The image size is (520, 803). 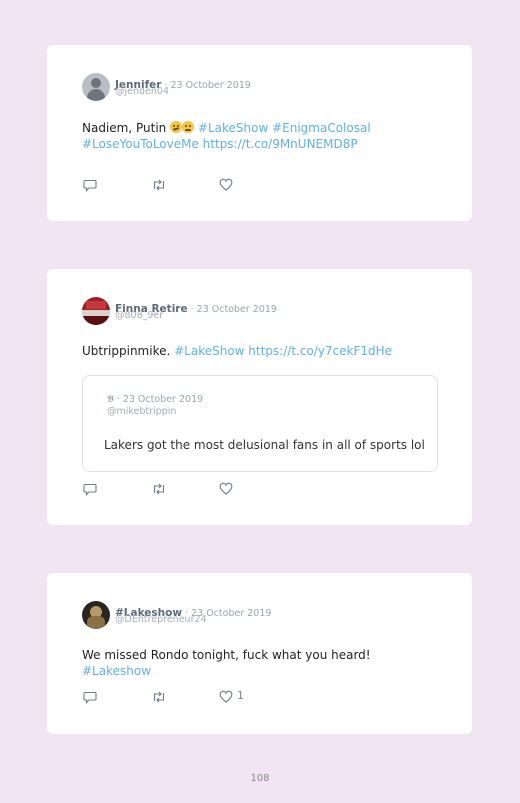 What do you see at coordinates (142, 411) in the screenshot?
I see `quoted-handle: @mikebtrippin` at bounding box center [142, 411].